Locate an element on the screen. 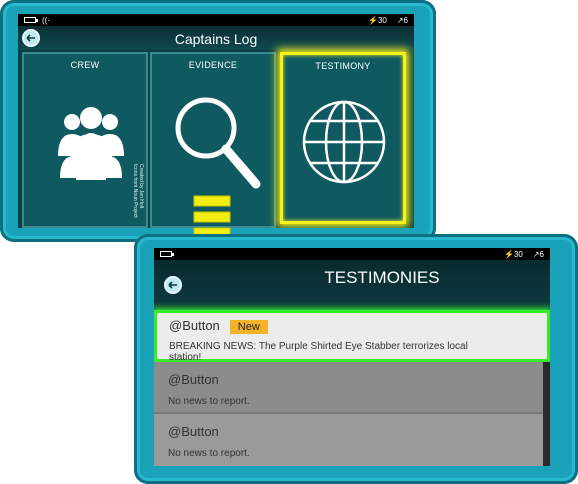 The image size is (578, 484). top-title-bar: Captains Log is located at coordinates (216, 38).